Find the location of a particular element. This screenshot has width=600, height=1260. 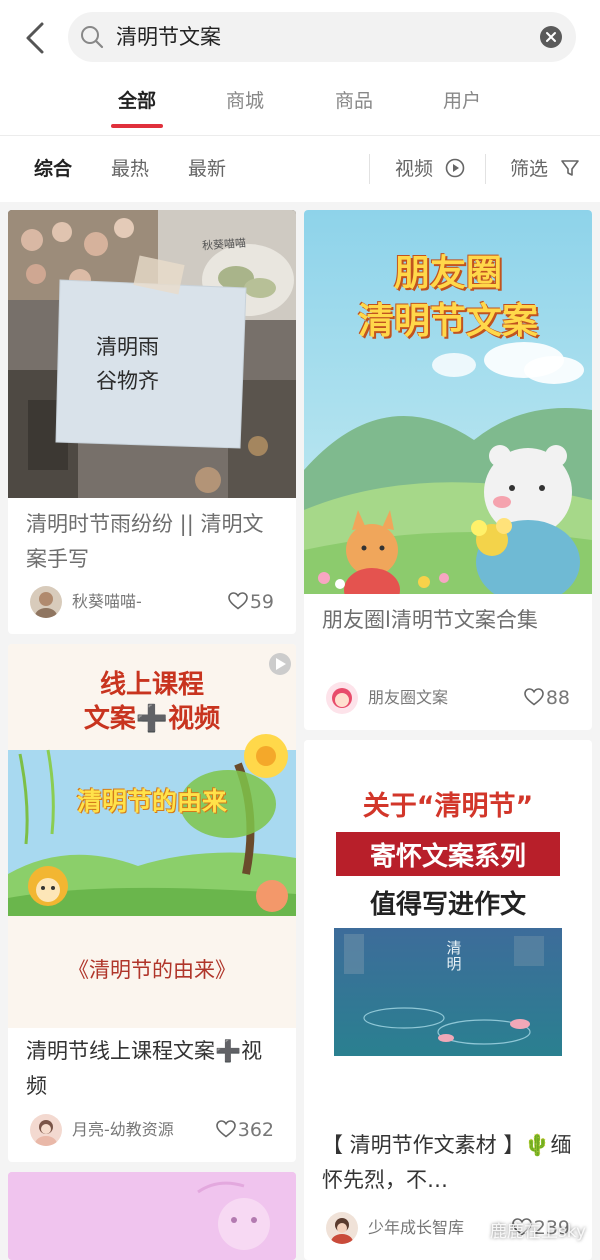

active-tab-indicator is located at coordinates (137, 126).